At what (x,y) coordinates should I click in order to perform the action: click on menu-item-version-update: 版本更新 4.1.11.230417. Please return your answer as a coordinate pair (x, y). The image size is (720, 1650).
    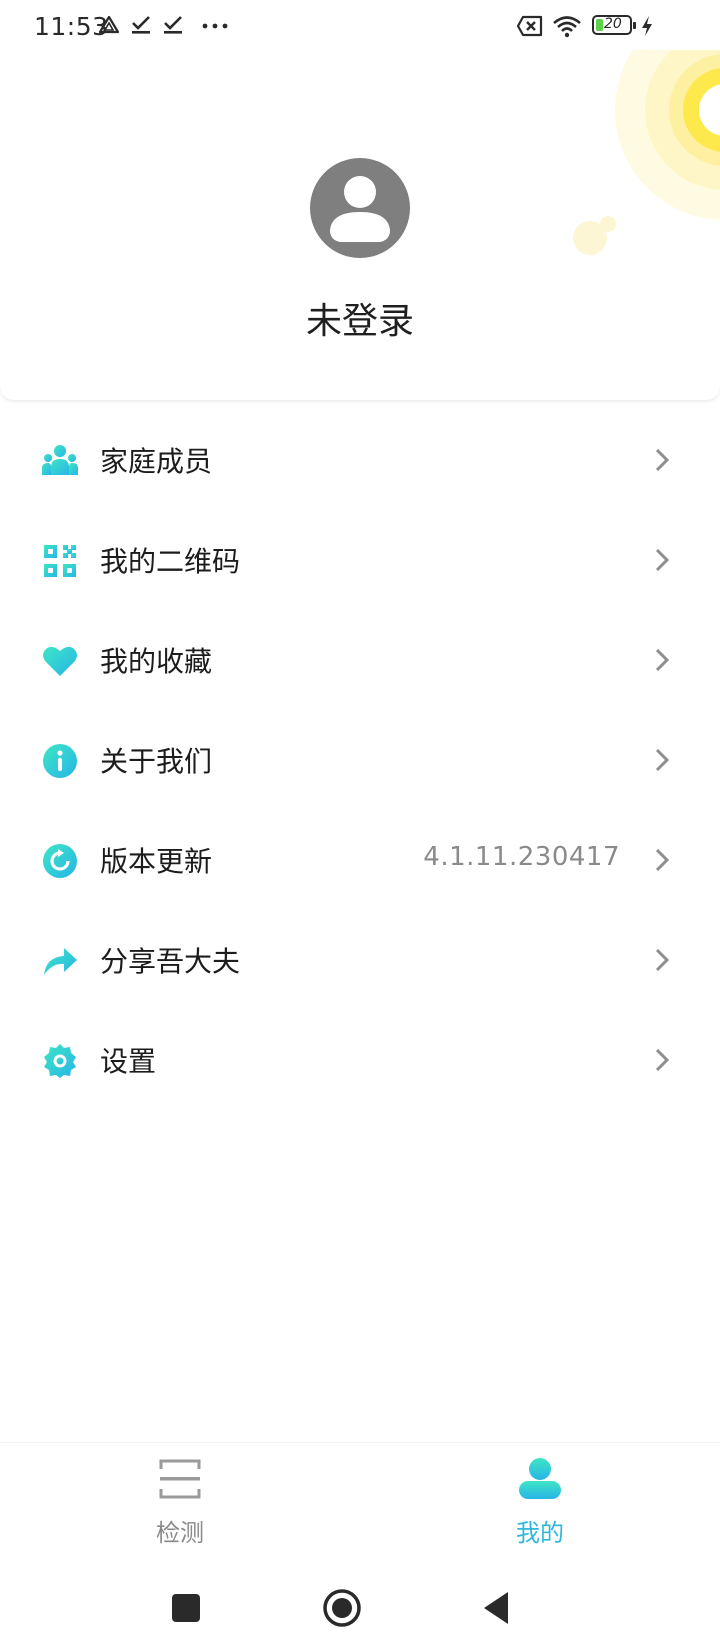
    Looking at the image, I should click on (360, 860).